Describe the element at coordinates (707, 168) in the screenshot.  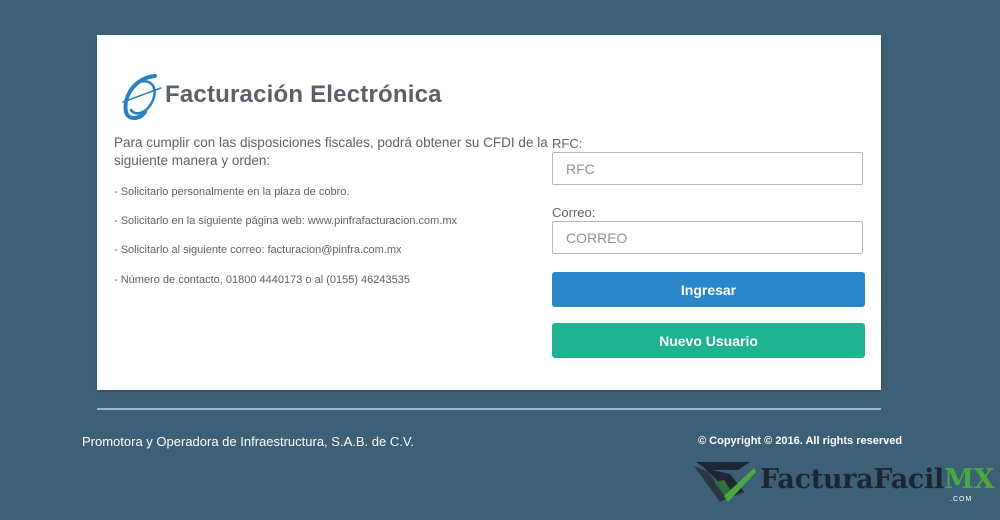
I see `rfc-input` at that location.